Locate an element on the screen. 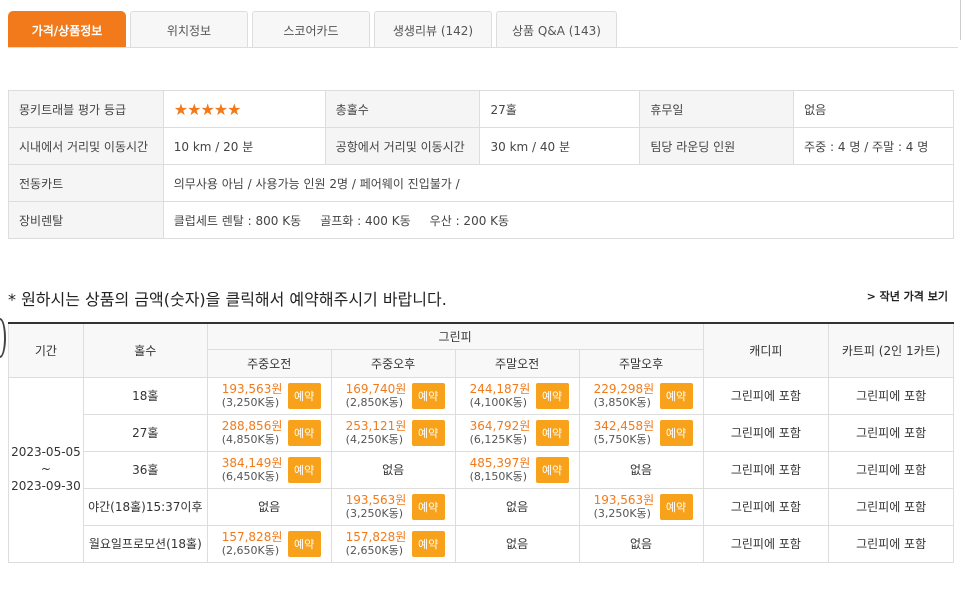  tab-reviews: 생생리뷰 (142) is located at coordinates (433, 29).